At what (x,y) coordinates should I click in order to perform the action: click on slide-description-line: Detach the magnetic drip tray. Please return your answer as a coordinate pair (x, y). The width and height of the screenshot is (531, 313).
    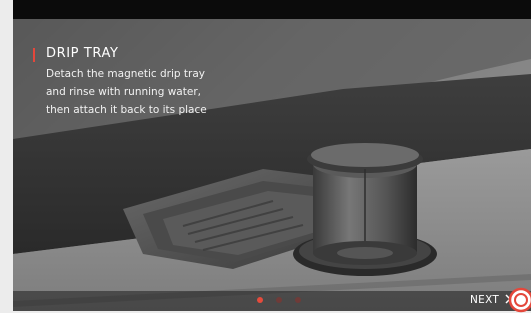
    Looking at the image, I should click on (126, 74).